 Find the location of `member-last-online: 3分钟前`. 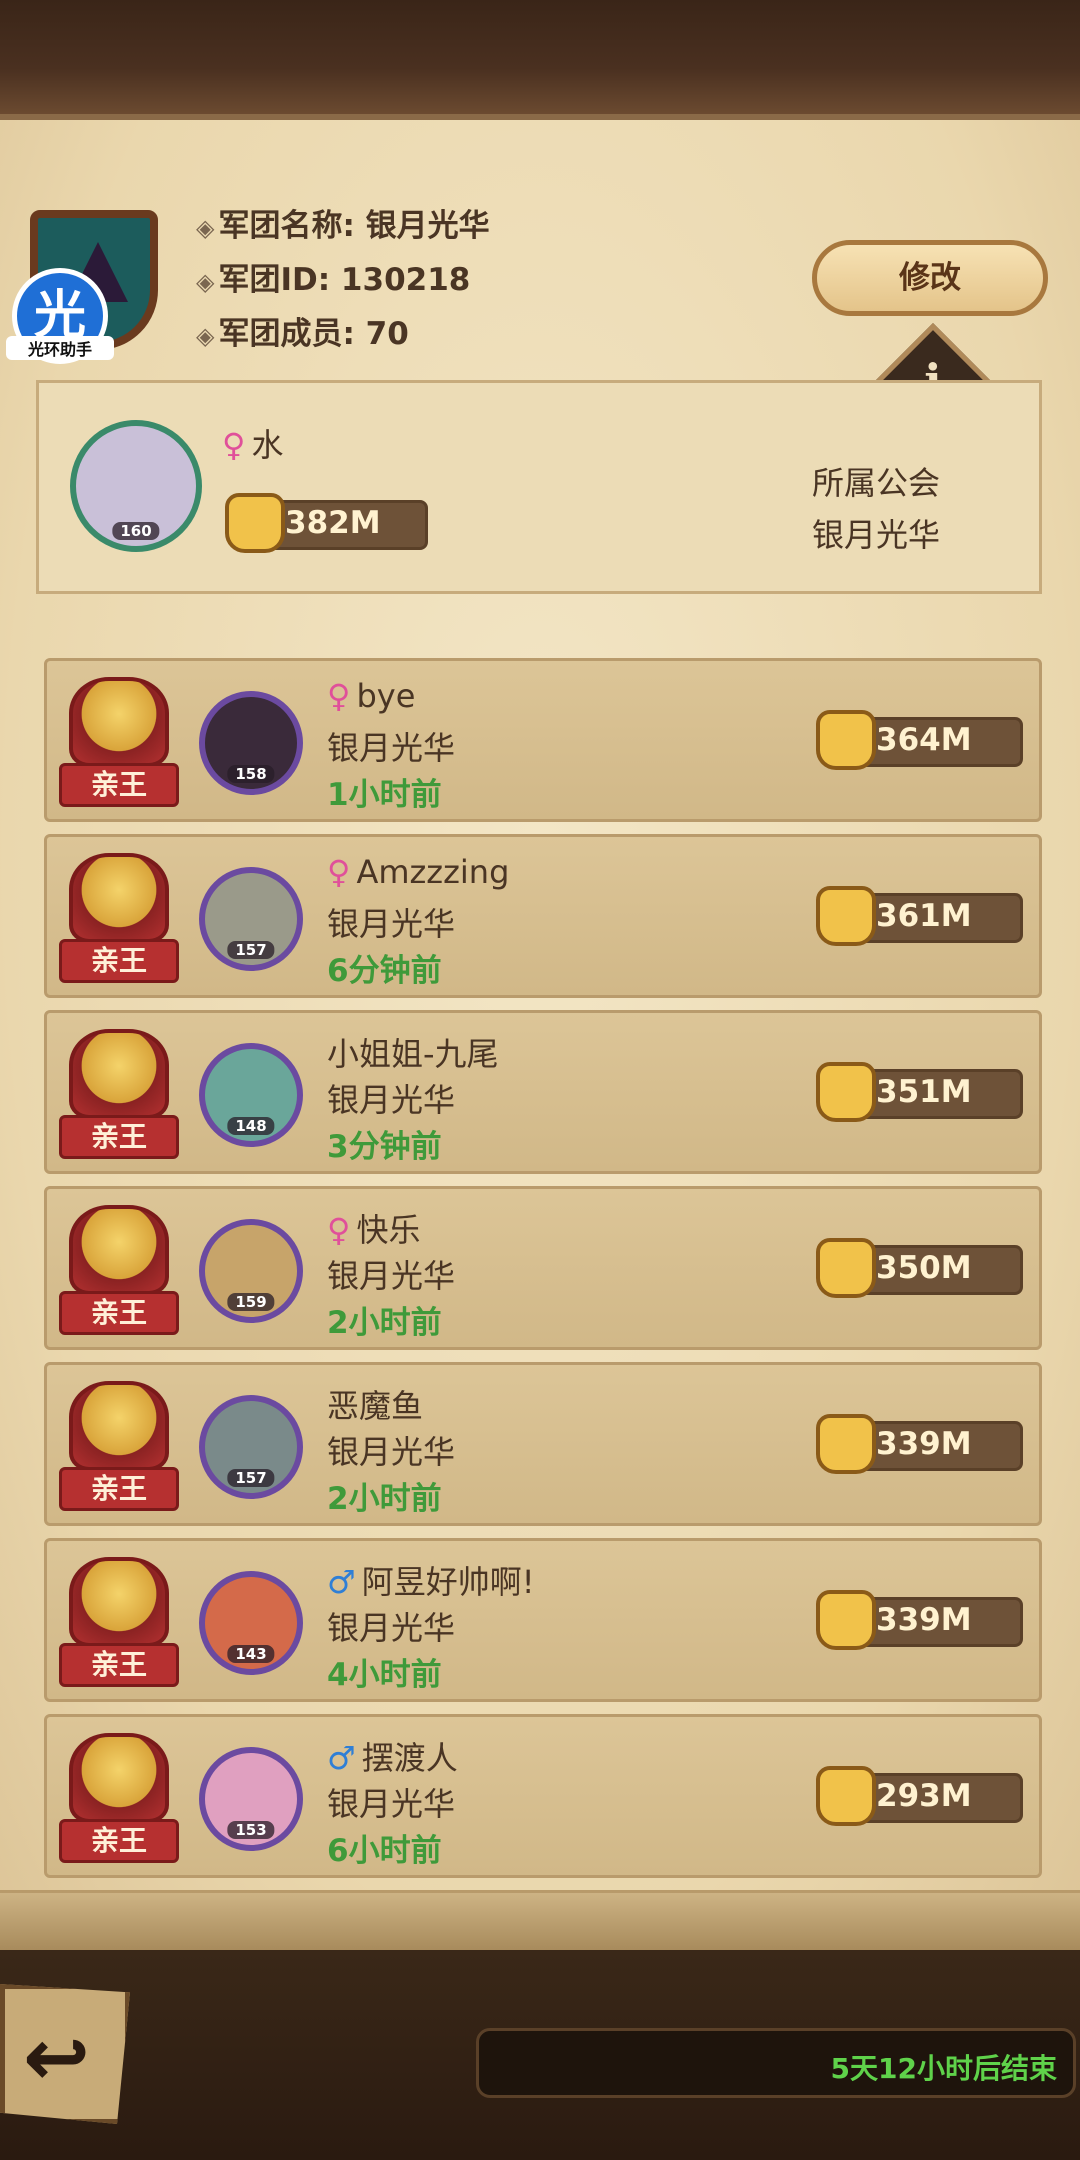

member-last-online: 3分钟前 is located at coordinates (384, 1147).